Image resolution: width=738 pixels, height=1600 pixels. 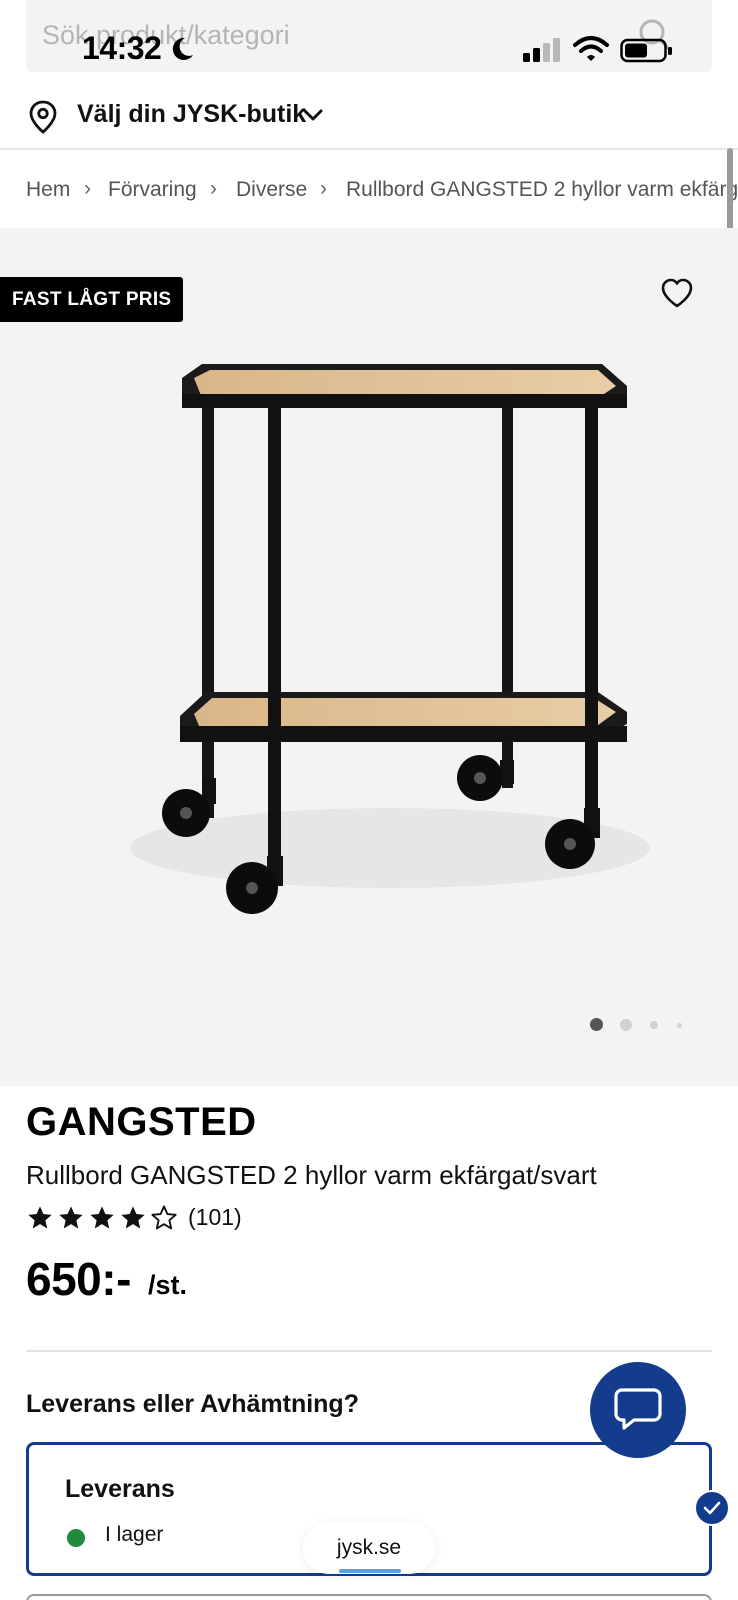 I want to click on browser-url-pill: jysk.se, so click(x=369, y=1548).